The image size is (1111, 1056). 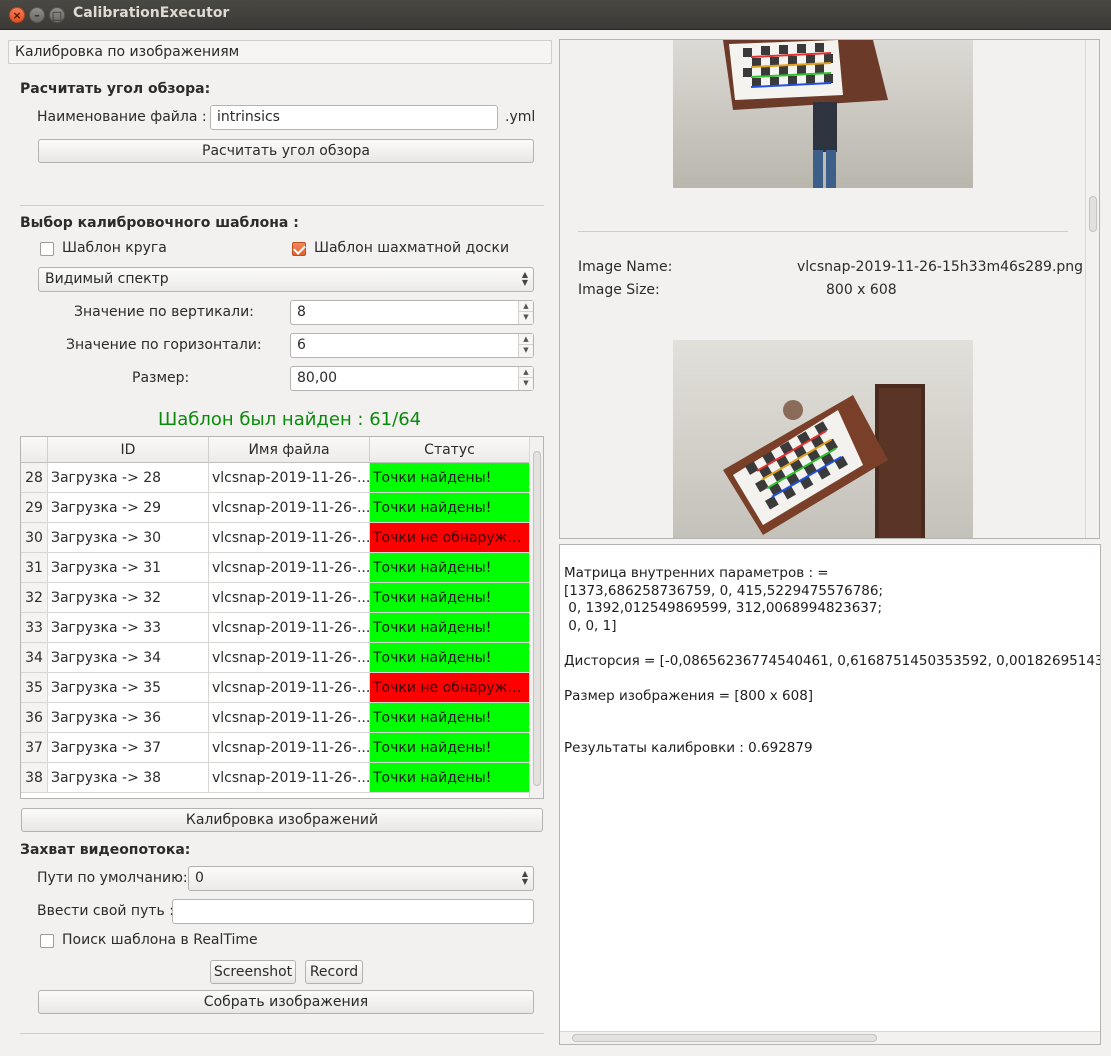 I want to click on row-number: 35, so click(x=34, y=688).